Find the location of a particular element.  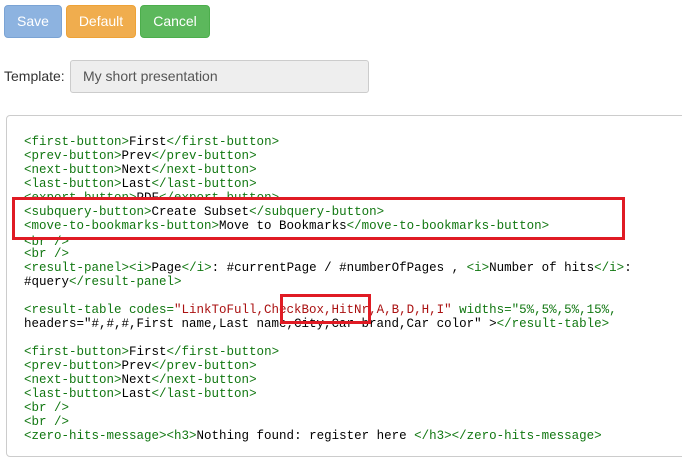

template-name-field: My short presentation is located at coordinates (219, 76).